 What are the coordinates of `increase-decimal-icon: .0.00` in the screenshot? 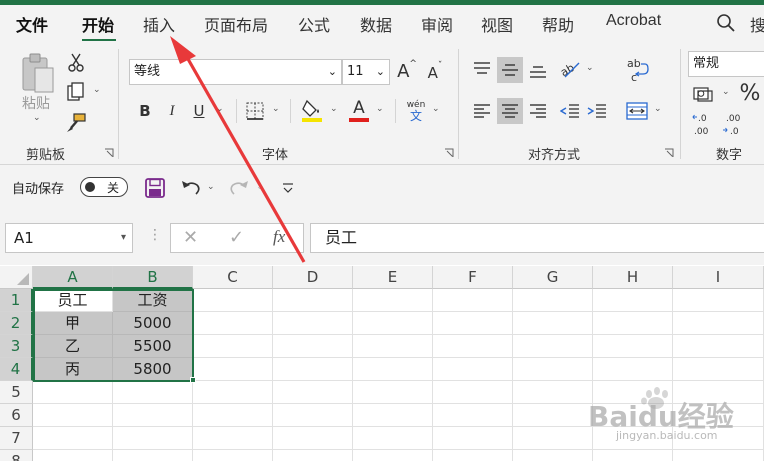 It's located at (704, 124).